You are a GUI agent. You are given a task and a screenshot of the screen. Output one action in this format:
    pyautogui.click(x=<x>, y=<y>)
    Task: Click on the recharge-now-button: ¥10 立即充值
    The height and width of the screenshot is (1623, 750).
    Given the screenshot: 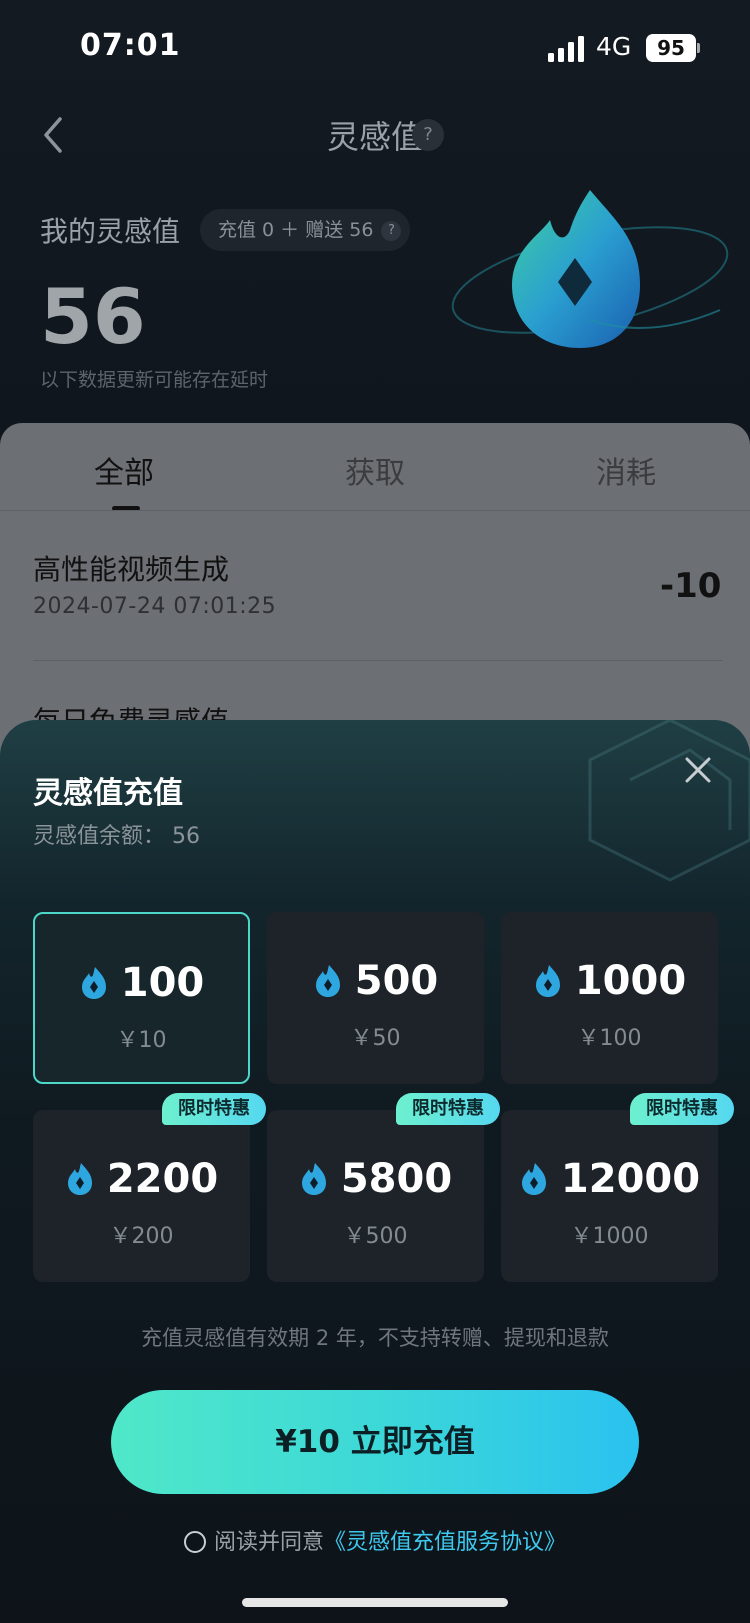 What is the action you would take?
    pyautogui.click(x=375, y=1442)
    